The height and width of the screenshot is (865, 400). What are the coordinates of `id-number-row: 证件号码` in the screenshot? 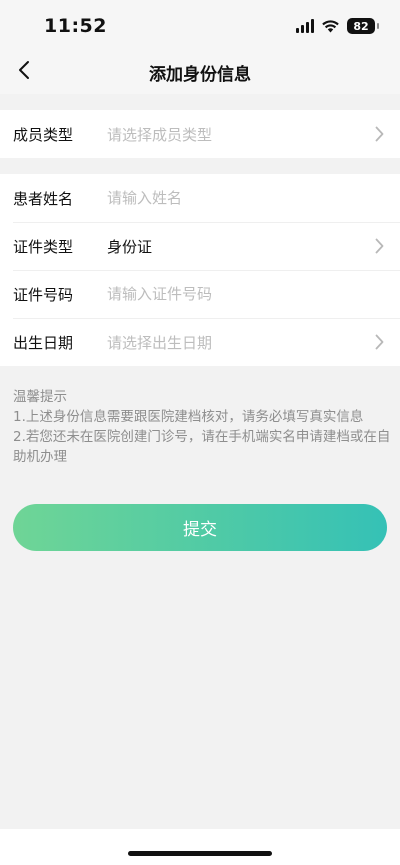 It's located at (200, 294).